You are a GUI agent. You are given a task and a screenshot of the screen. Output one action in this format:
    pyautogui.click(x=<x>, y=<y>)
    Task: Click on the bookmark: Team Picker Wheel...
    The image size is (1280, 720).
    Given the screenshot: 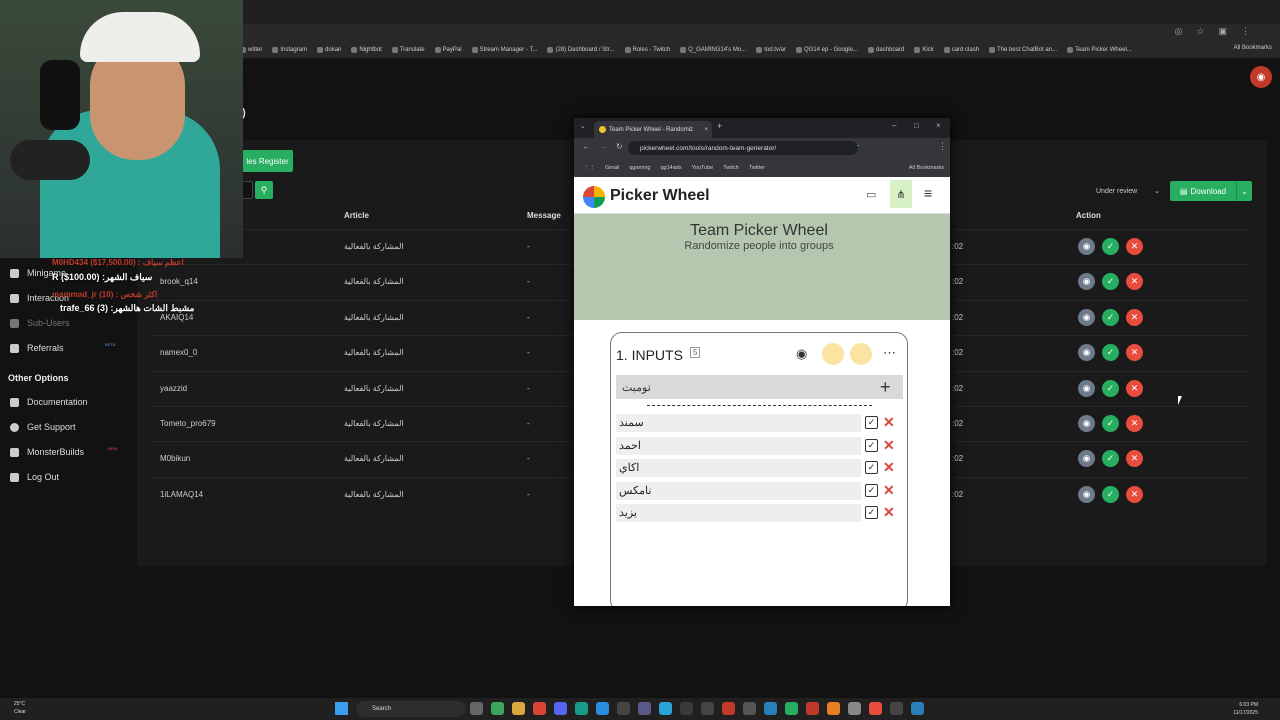 What is the action you would take?
    pyautogui.click(x=1099, y=50)
    